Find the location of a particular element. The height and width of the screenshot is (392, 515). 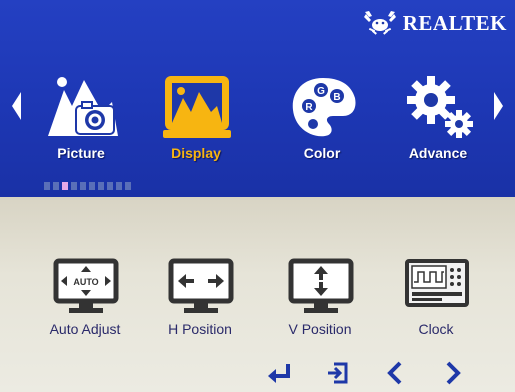

menu-label-picture: Picture is located at coordinates (81, 153).